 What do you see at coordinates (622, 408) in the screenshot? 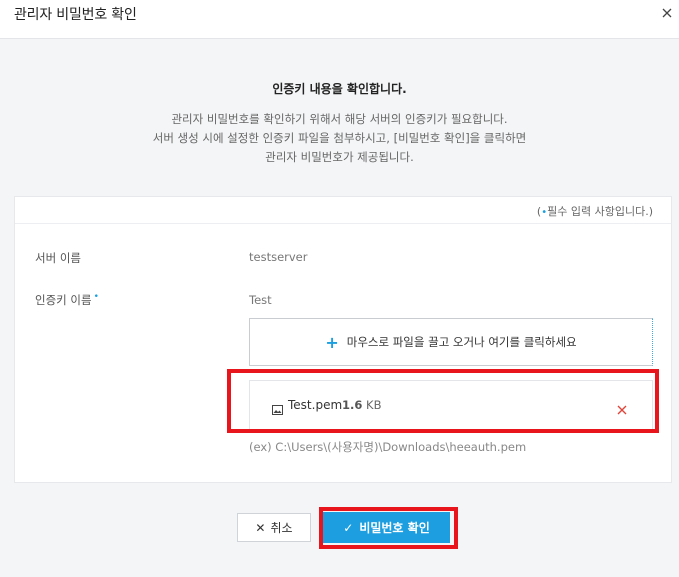
I see `remove-icon` at bounding box center [622, 408].